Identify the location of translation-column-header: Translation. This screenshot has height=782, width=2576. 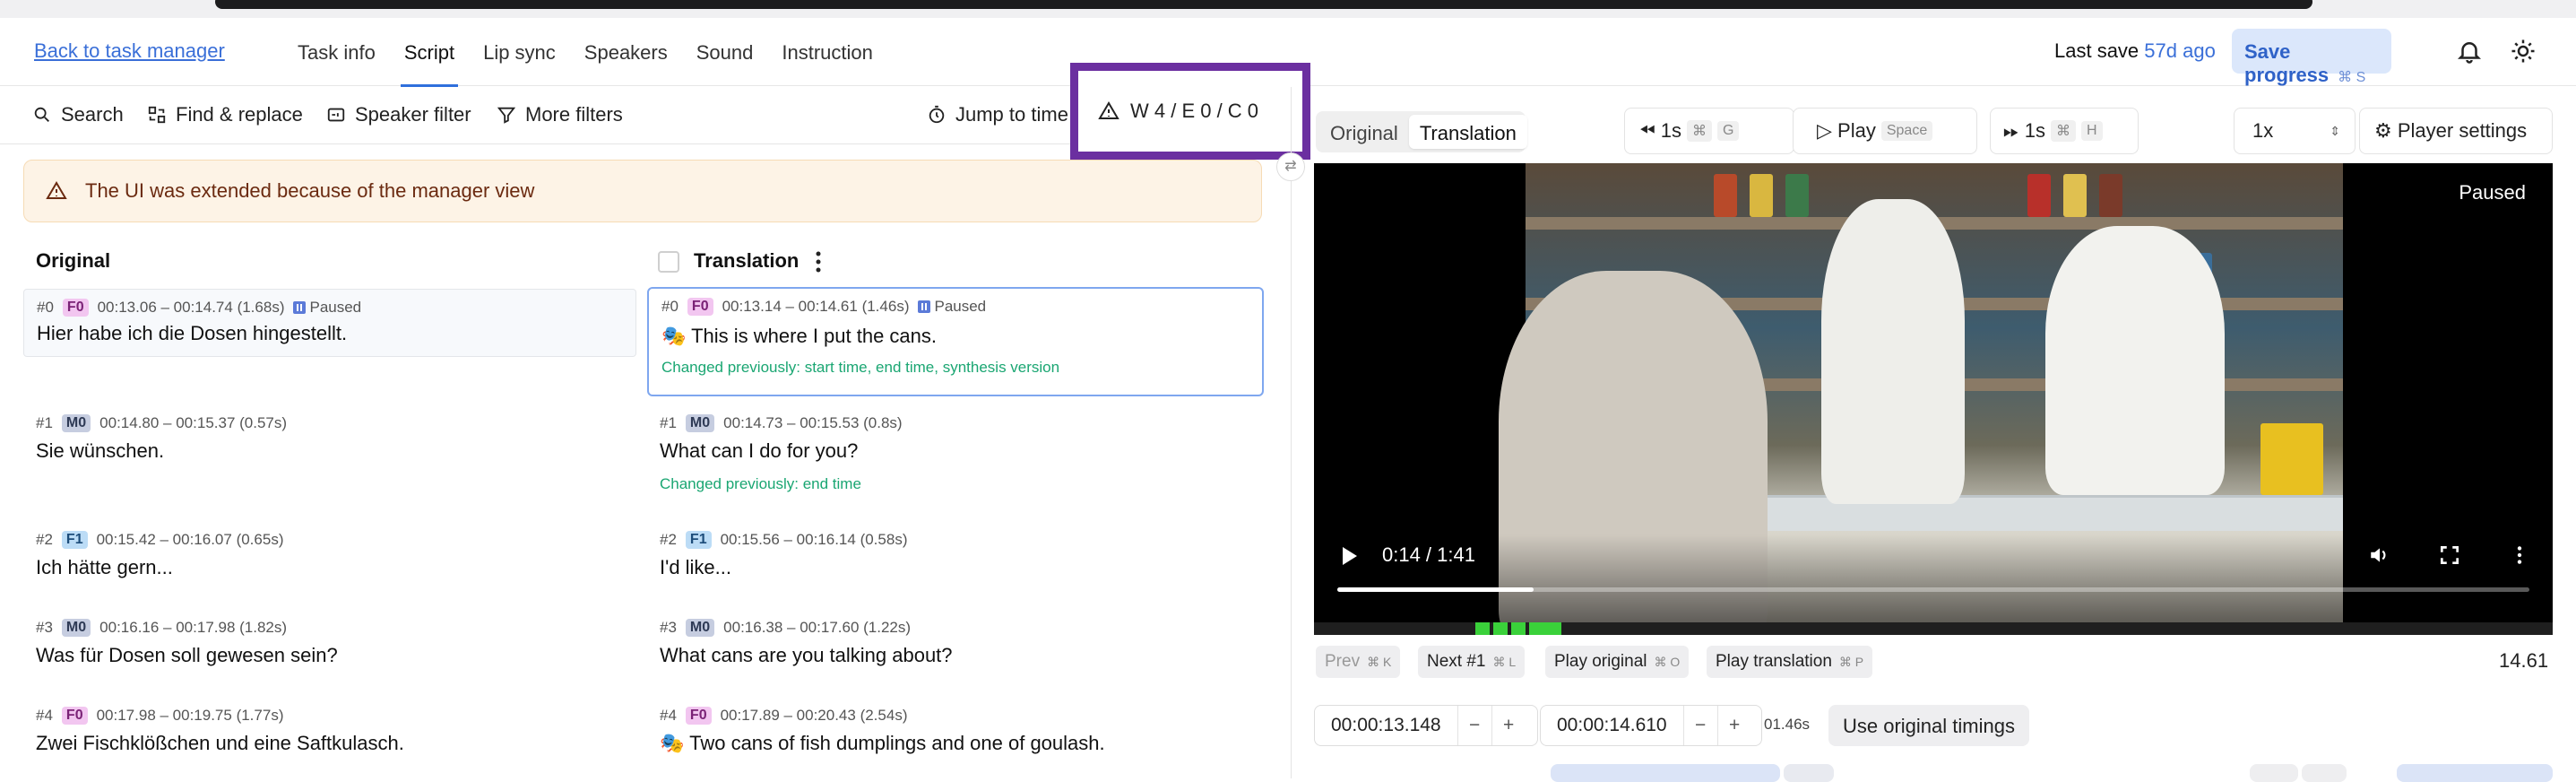
(747, 261).